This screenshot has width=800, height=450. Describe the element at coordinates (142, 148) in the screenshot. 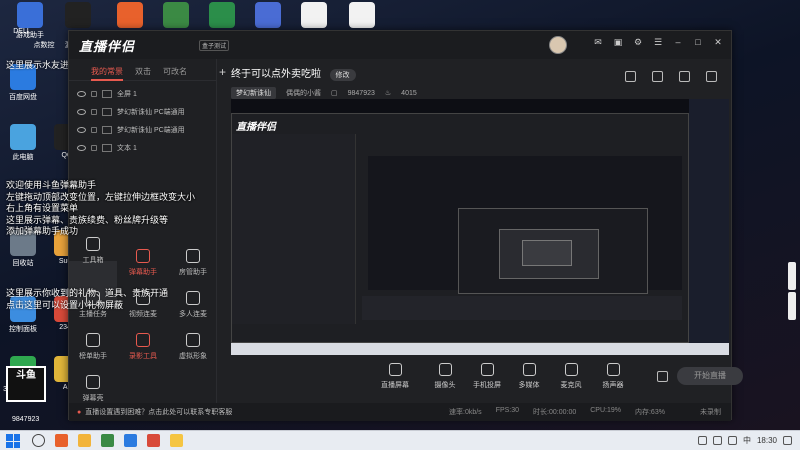

I see `source-item: 文本 1` at that location.